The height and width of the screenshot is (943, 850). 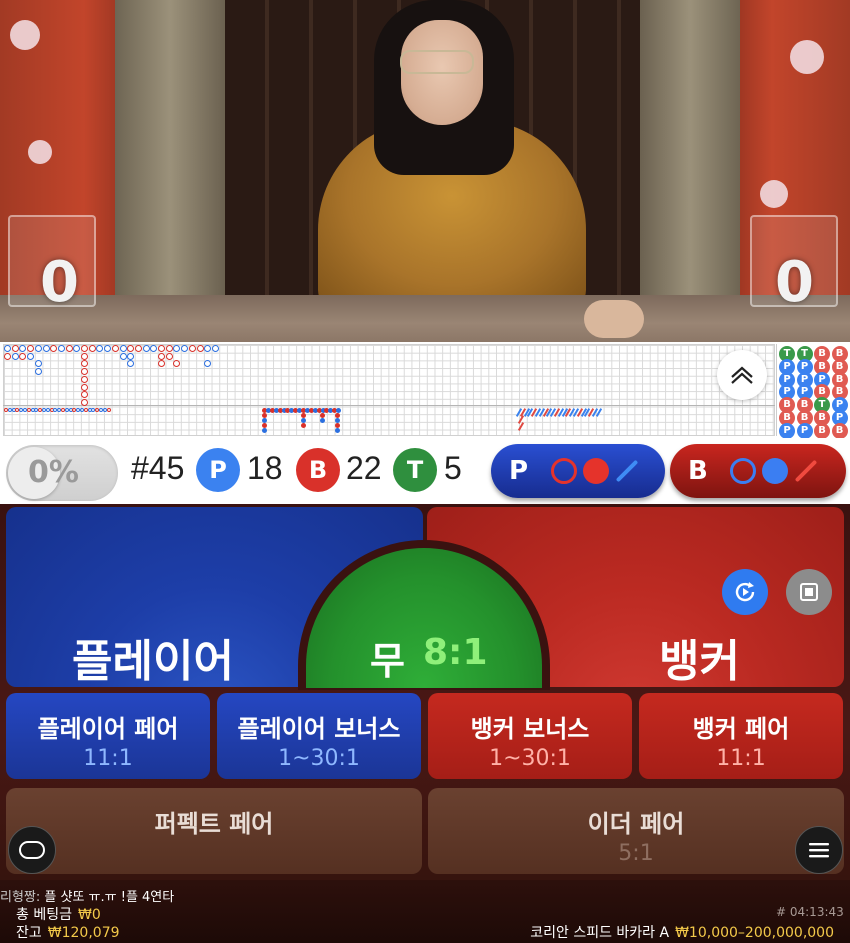 What do you see at coordinates (108, 736) in the screenshot?
I see `player-pair-bet: 플레이어 페어 11:1` at bounding box center [108, 736].